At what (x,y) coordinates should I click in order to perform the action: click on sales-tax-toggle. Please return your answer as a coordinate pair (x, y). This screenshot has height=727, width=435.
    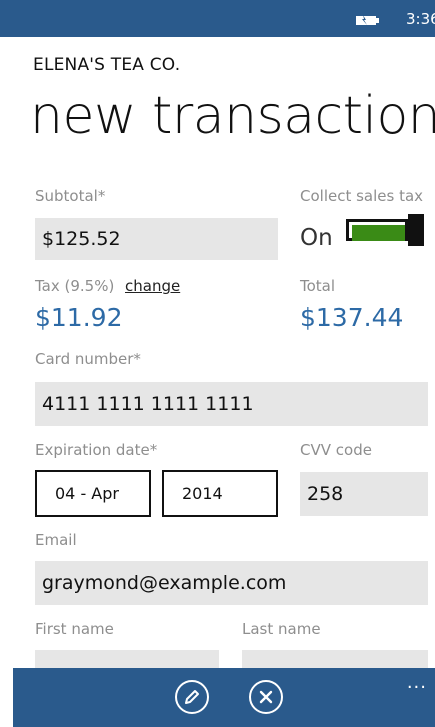
    Looking at the image, I should click on (388, 230).